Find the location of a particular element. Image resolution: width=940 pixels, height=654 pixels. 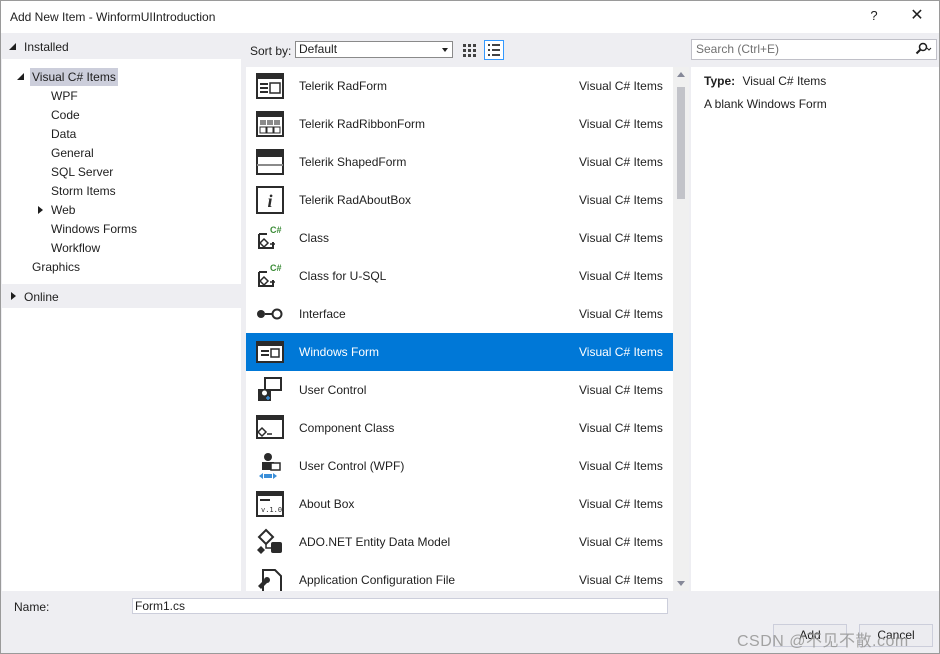

template-row: C# Class Visual C# Items is located at coordinates (459, 238).